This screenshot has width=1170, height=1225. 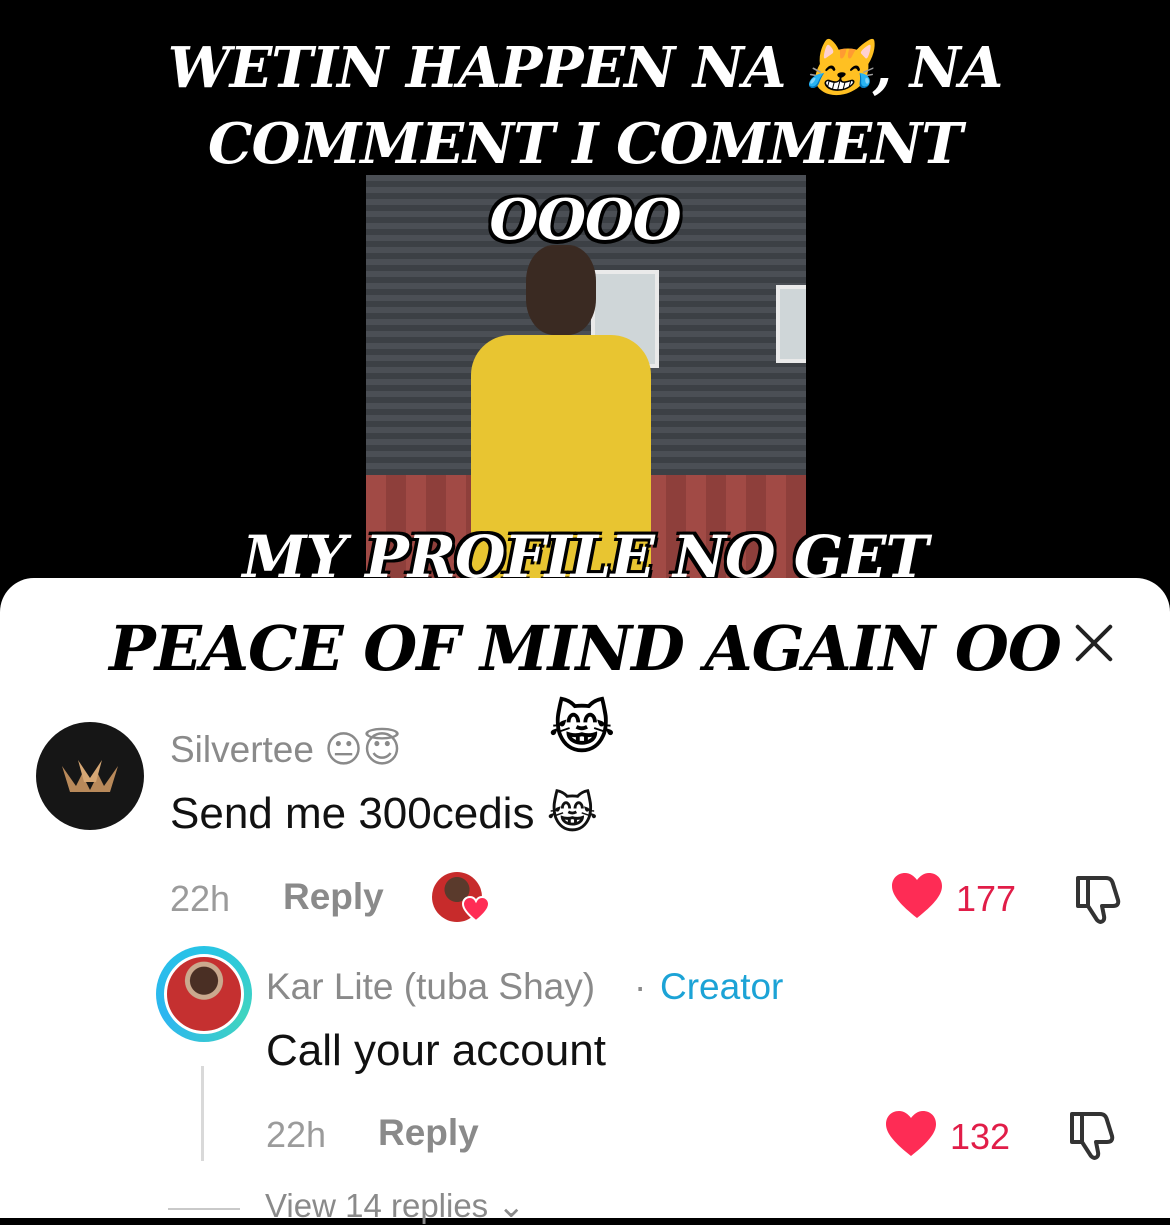 What do you see at coordinates (585, 68) in the screenshot?
I see `caption-line: WETIN HAPPEN NA 😹, NA` at bounding box center [585, 68].